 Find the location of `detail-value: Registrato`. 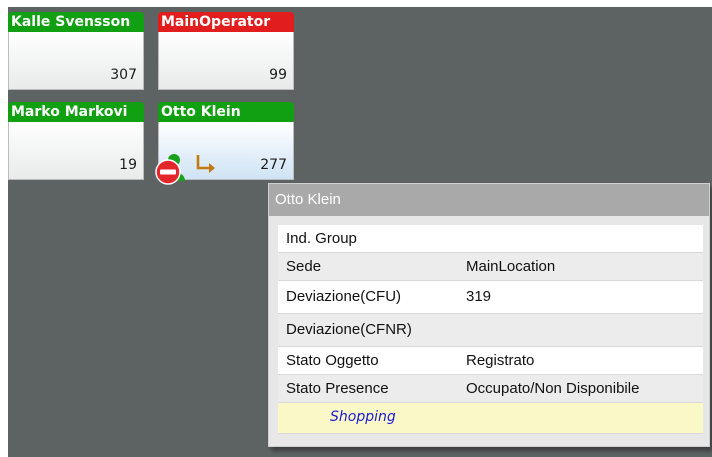

detail-value: Registrato is located at coordinates (500, 360).